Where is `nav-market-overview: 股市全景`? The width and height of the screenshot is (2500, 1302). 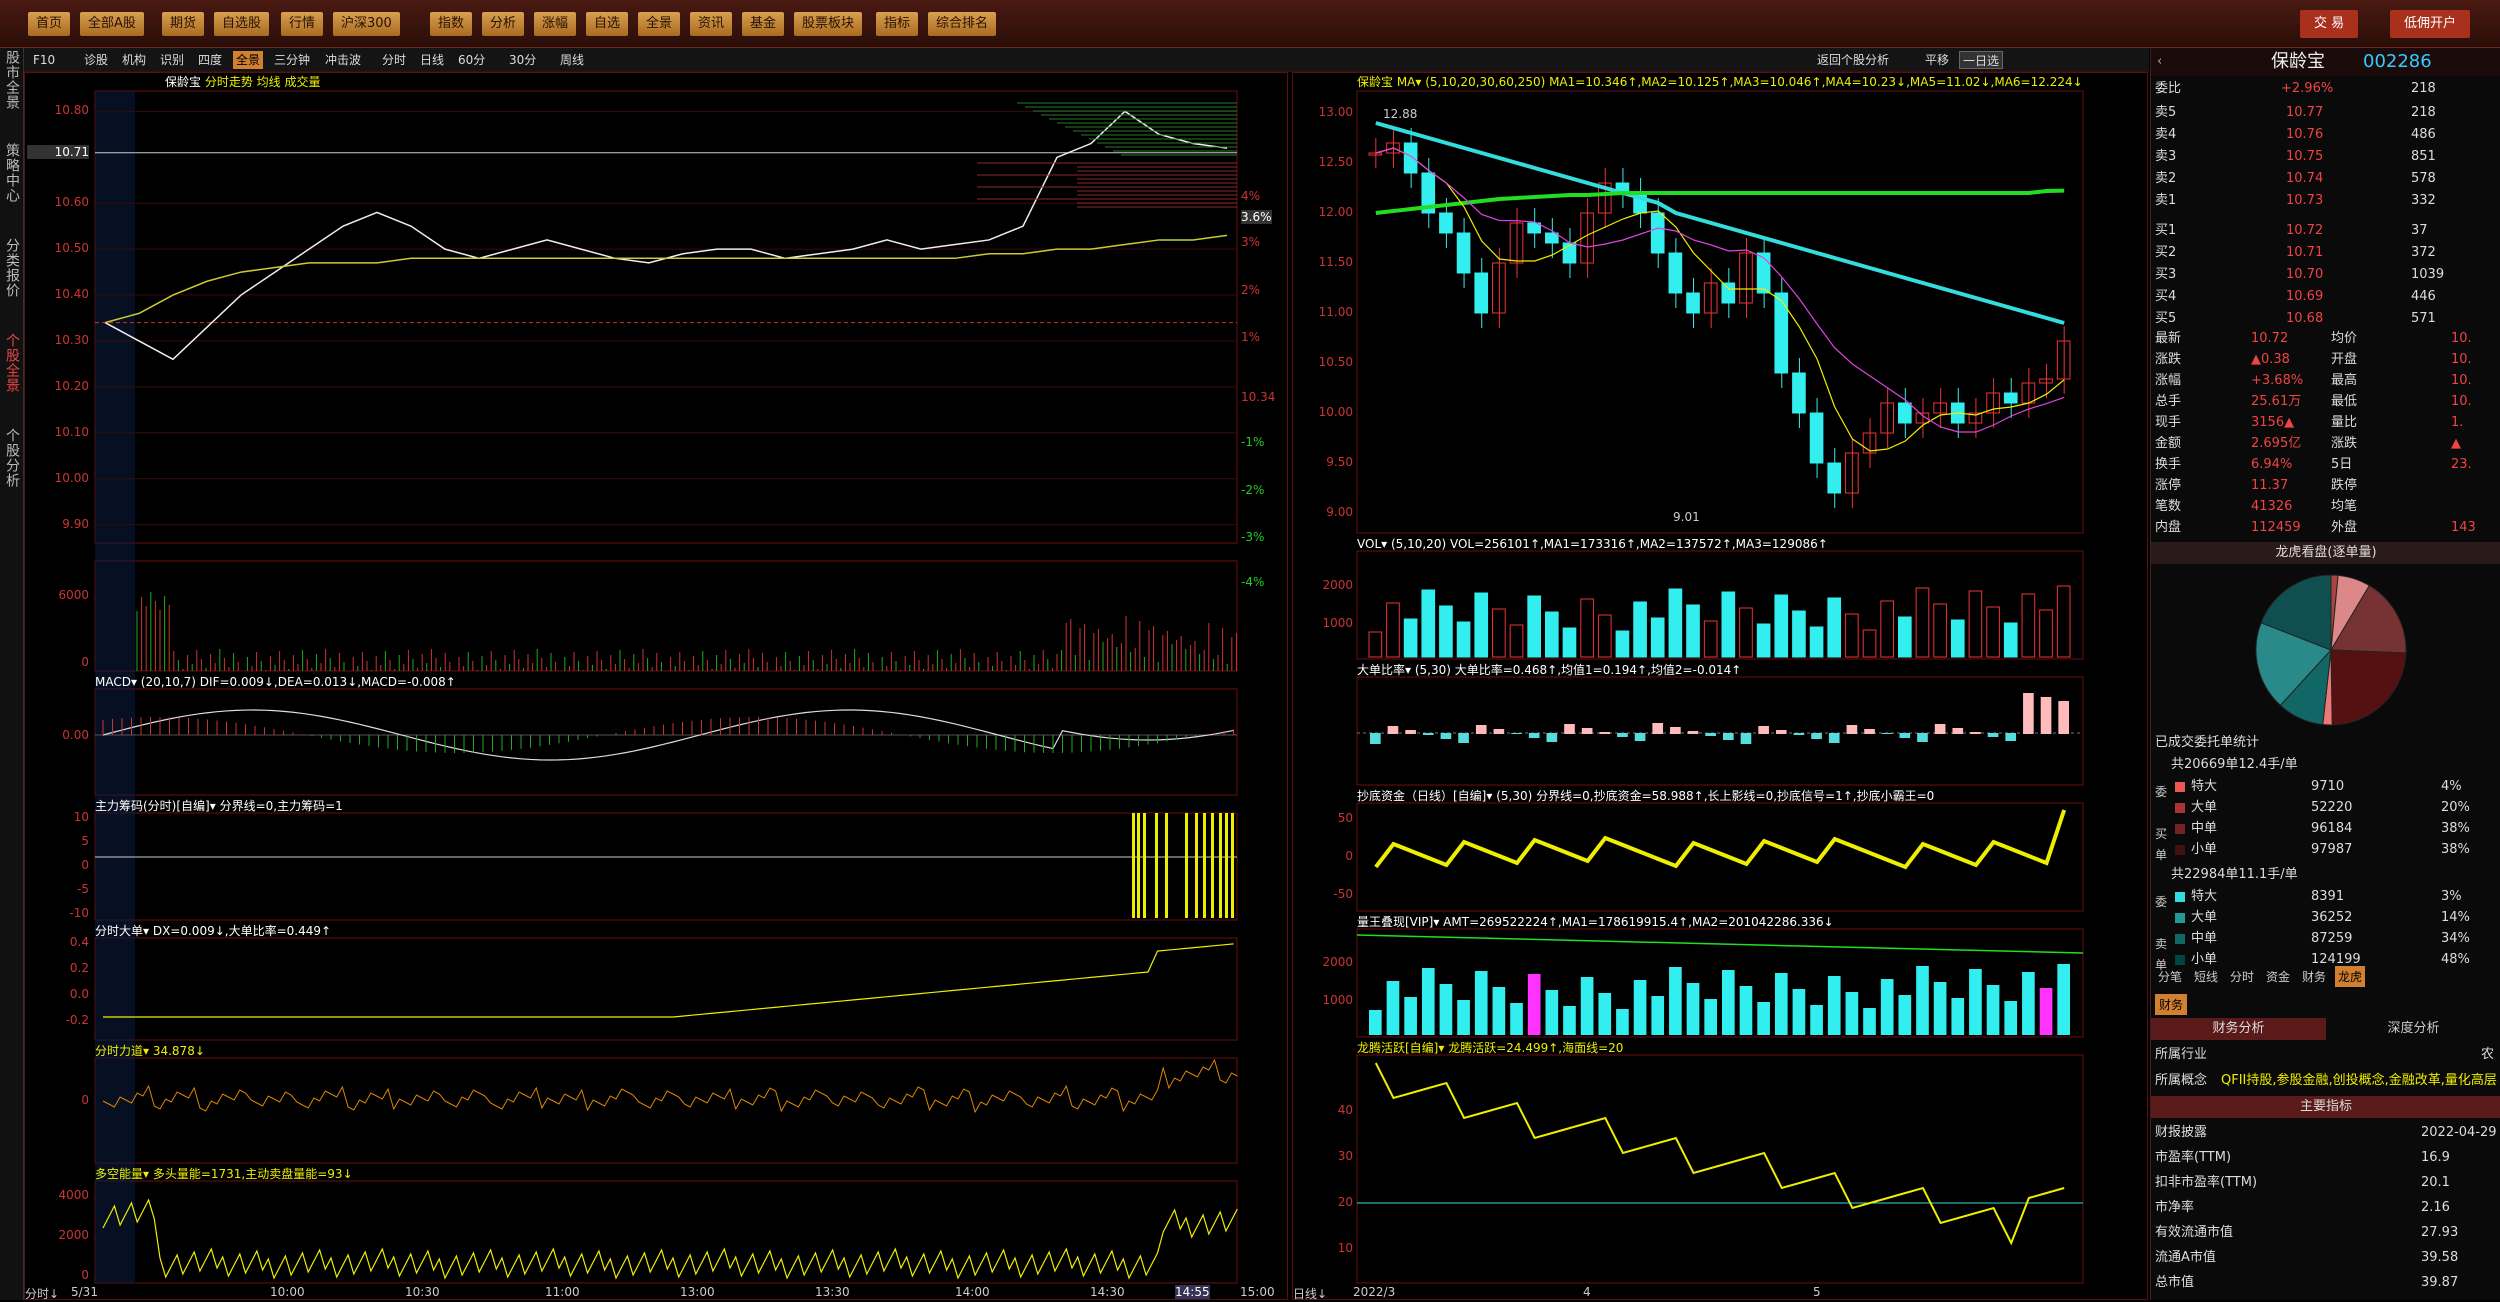 nav-market-overview: 股市全景 is located at coordinates (12, 80).